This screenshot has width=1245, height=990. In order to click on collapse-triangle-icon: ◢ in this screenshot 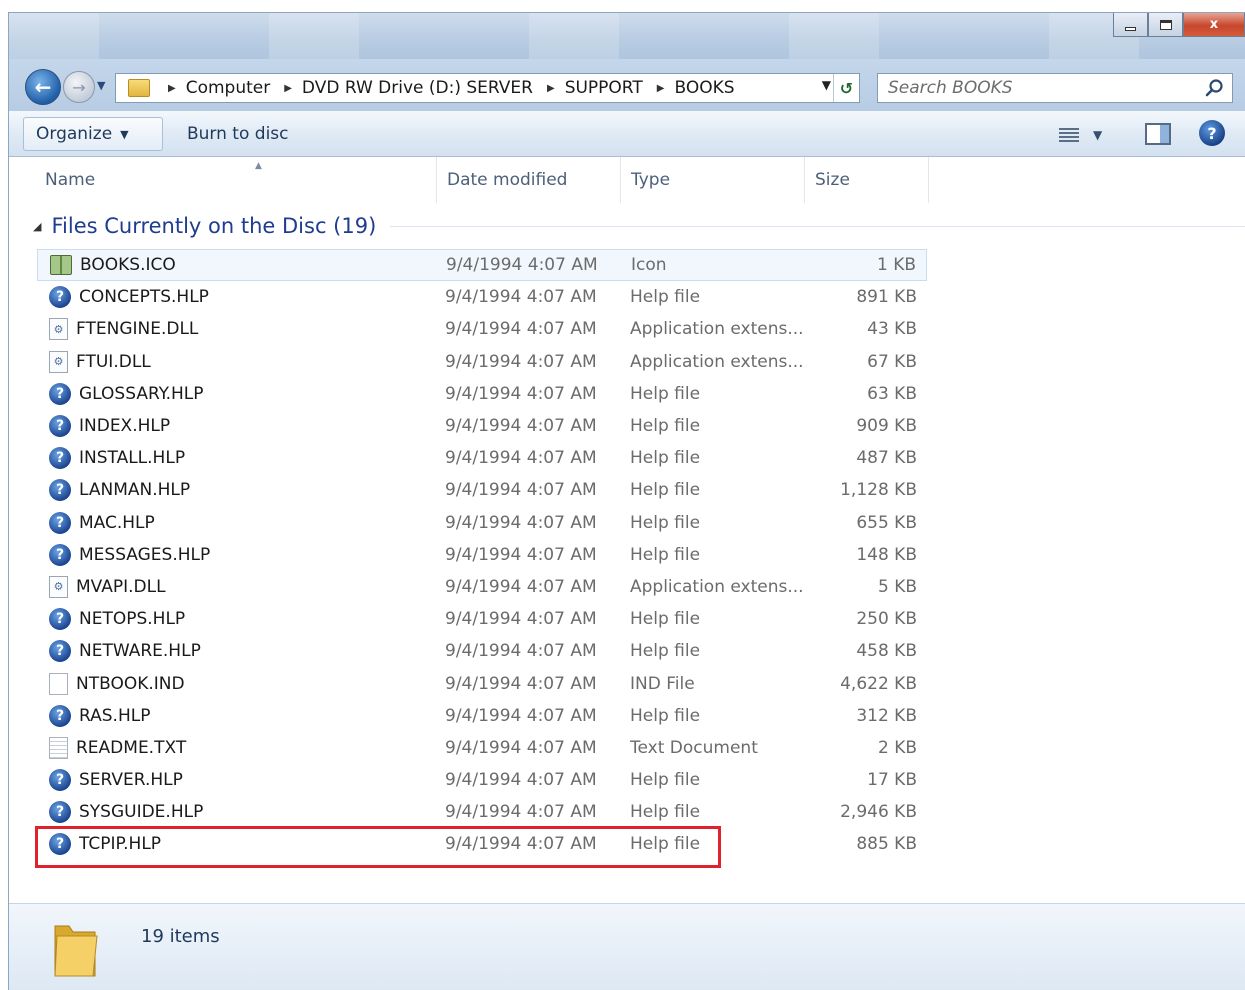, I will do `click(37, 226)`.